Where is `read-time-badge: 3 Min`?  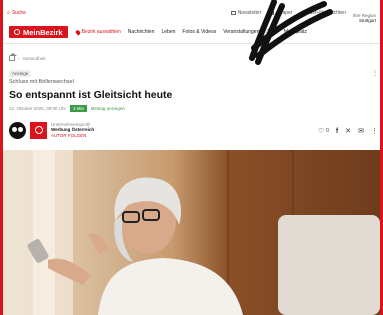
read-time-badge: 3 Min is located at coordinates (79, 108).